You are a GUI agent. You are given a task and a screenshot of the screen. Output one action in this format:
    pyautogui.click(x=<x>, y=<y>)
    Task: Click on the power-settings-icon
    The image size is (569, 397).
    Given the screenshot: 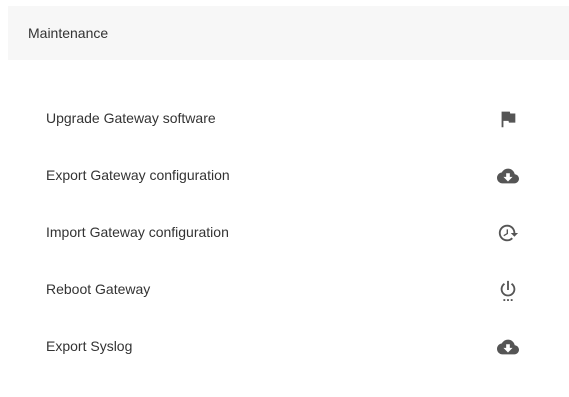 What is the action you would take?
    pyautogui.click(x=508, y=290)
    